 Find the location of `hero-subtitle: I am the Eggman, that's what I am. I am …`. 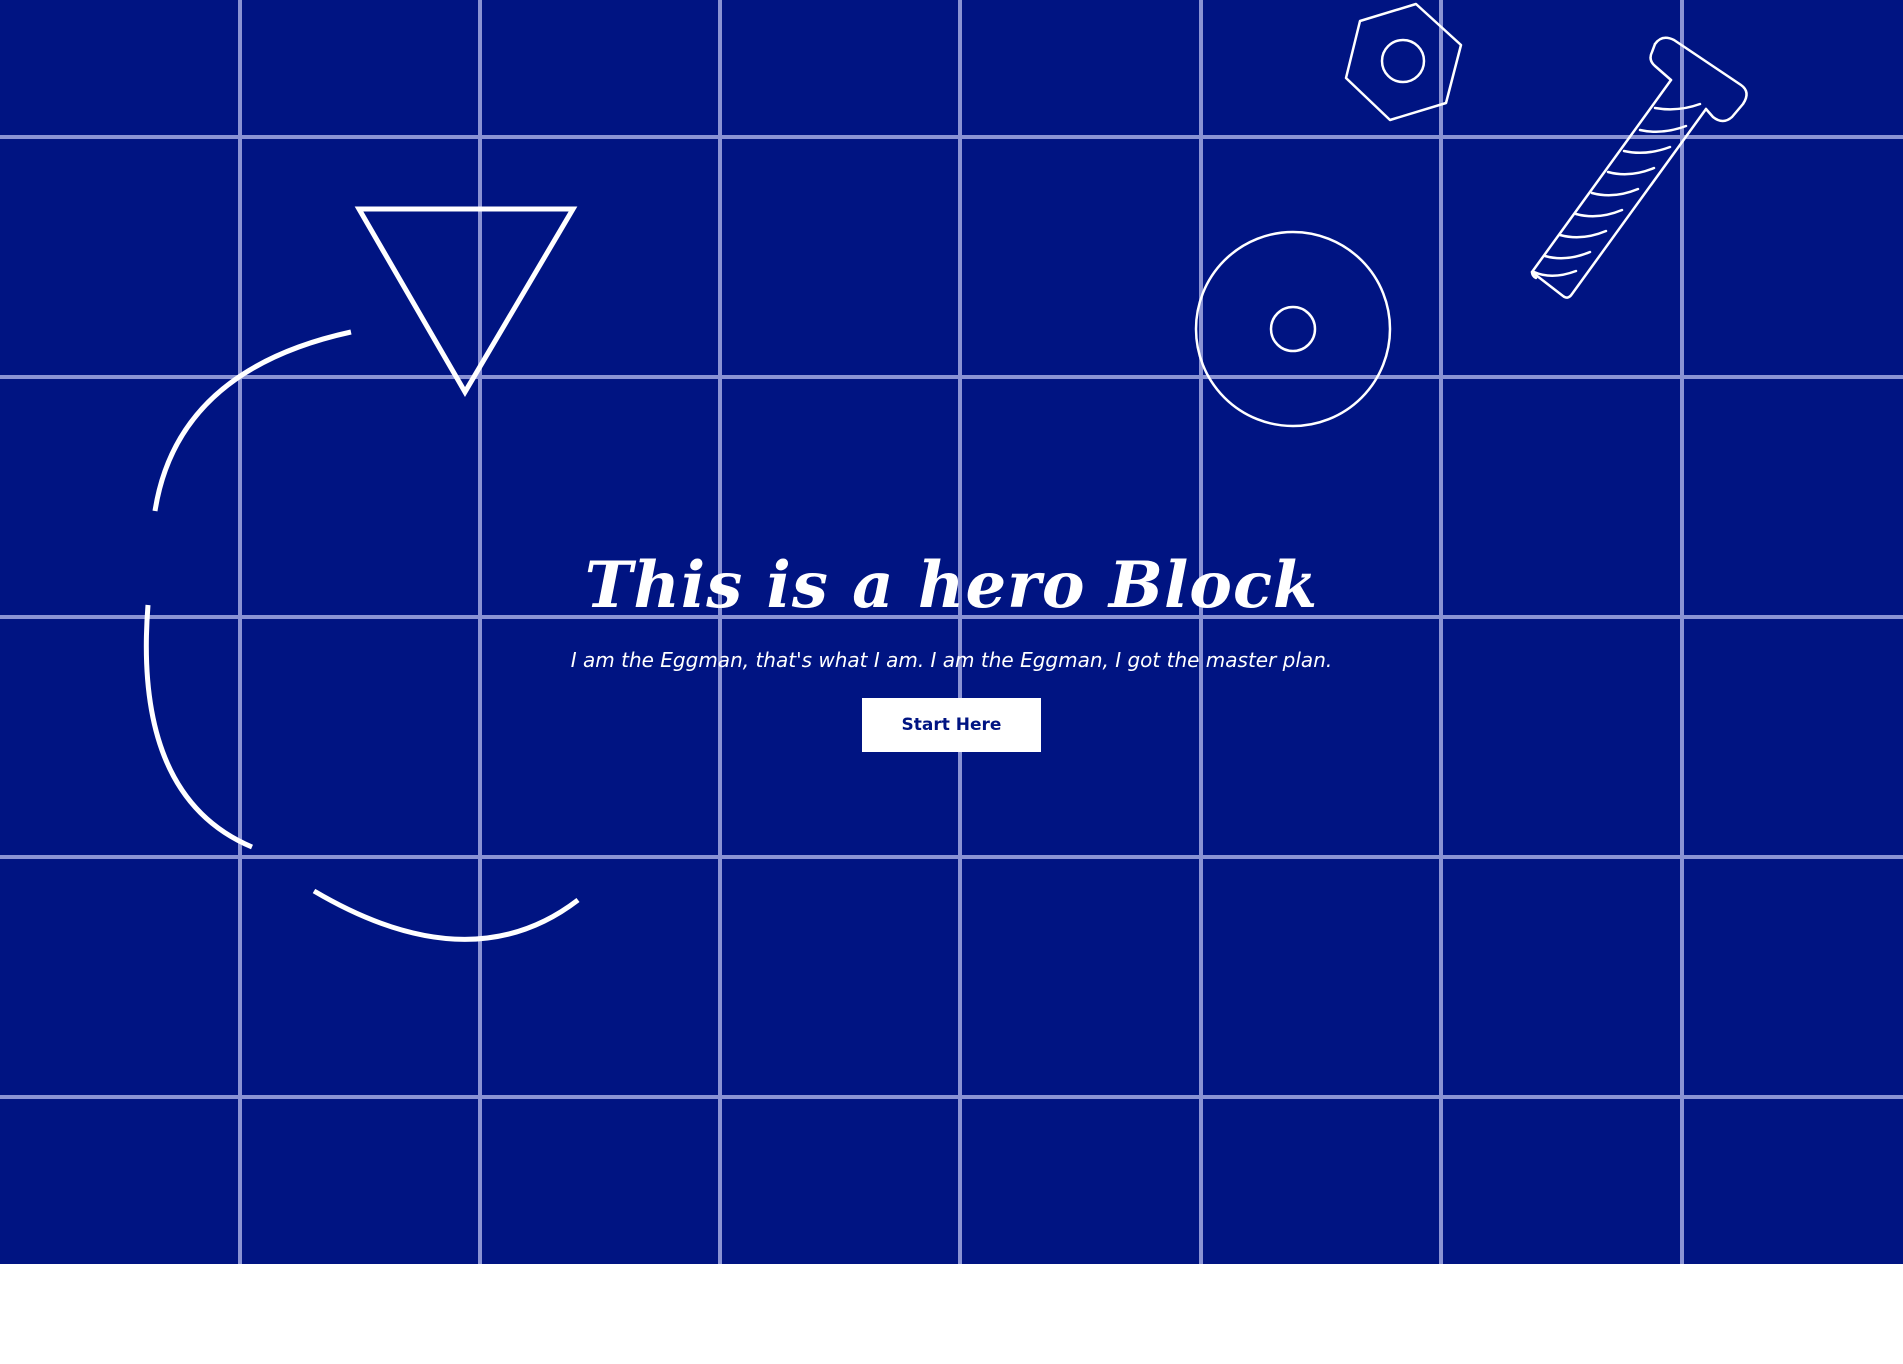

hero-subtitle: I am the Eggman, that's what I am. I am … is located at coordinates (951, 660).